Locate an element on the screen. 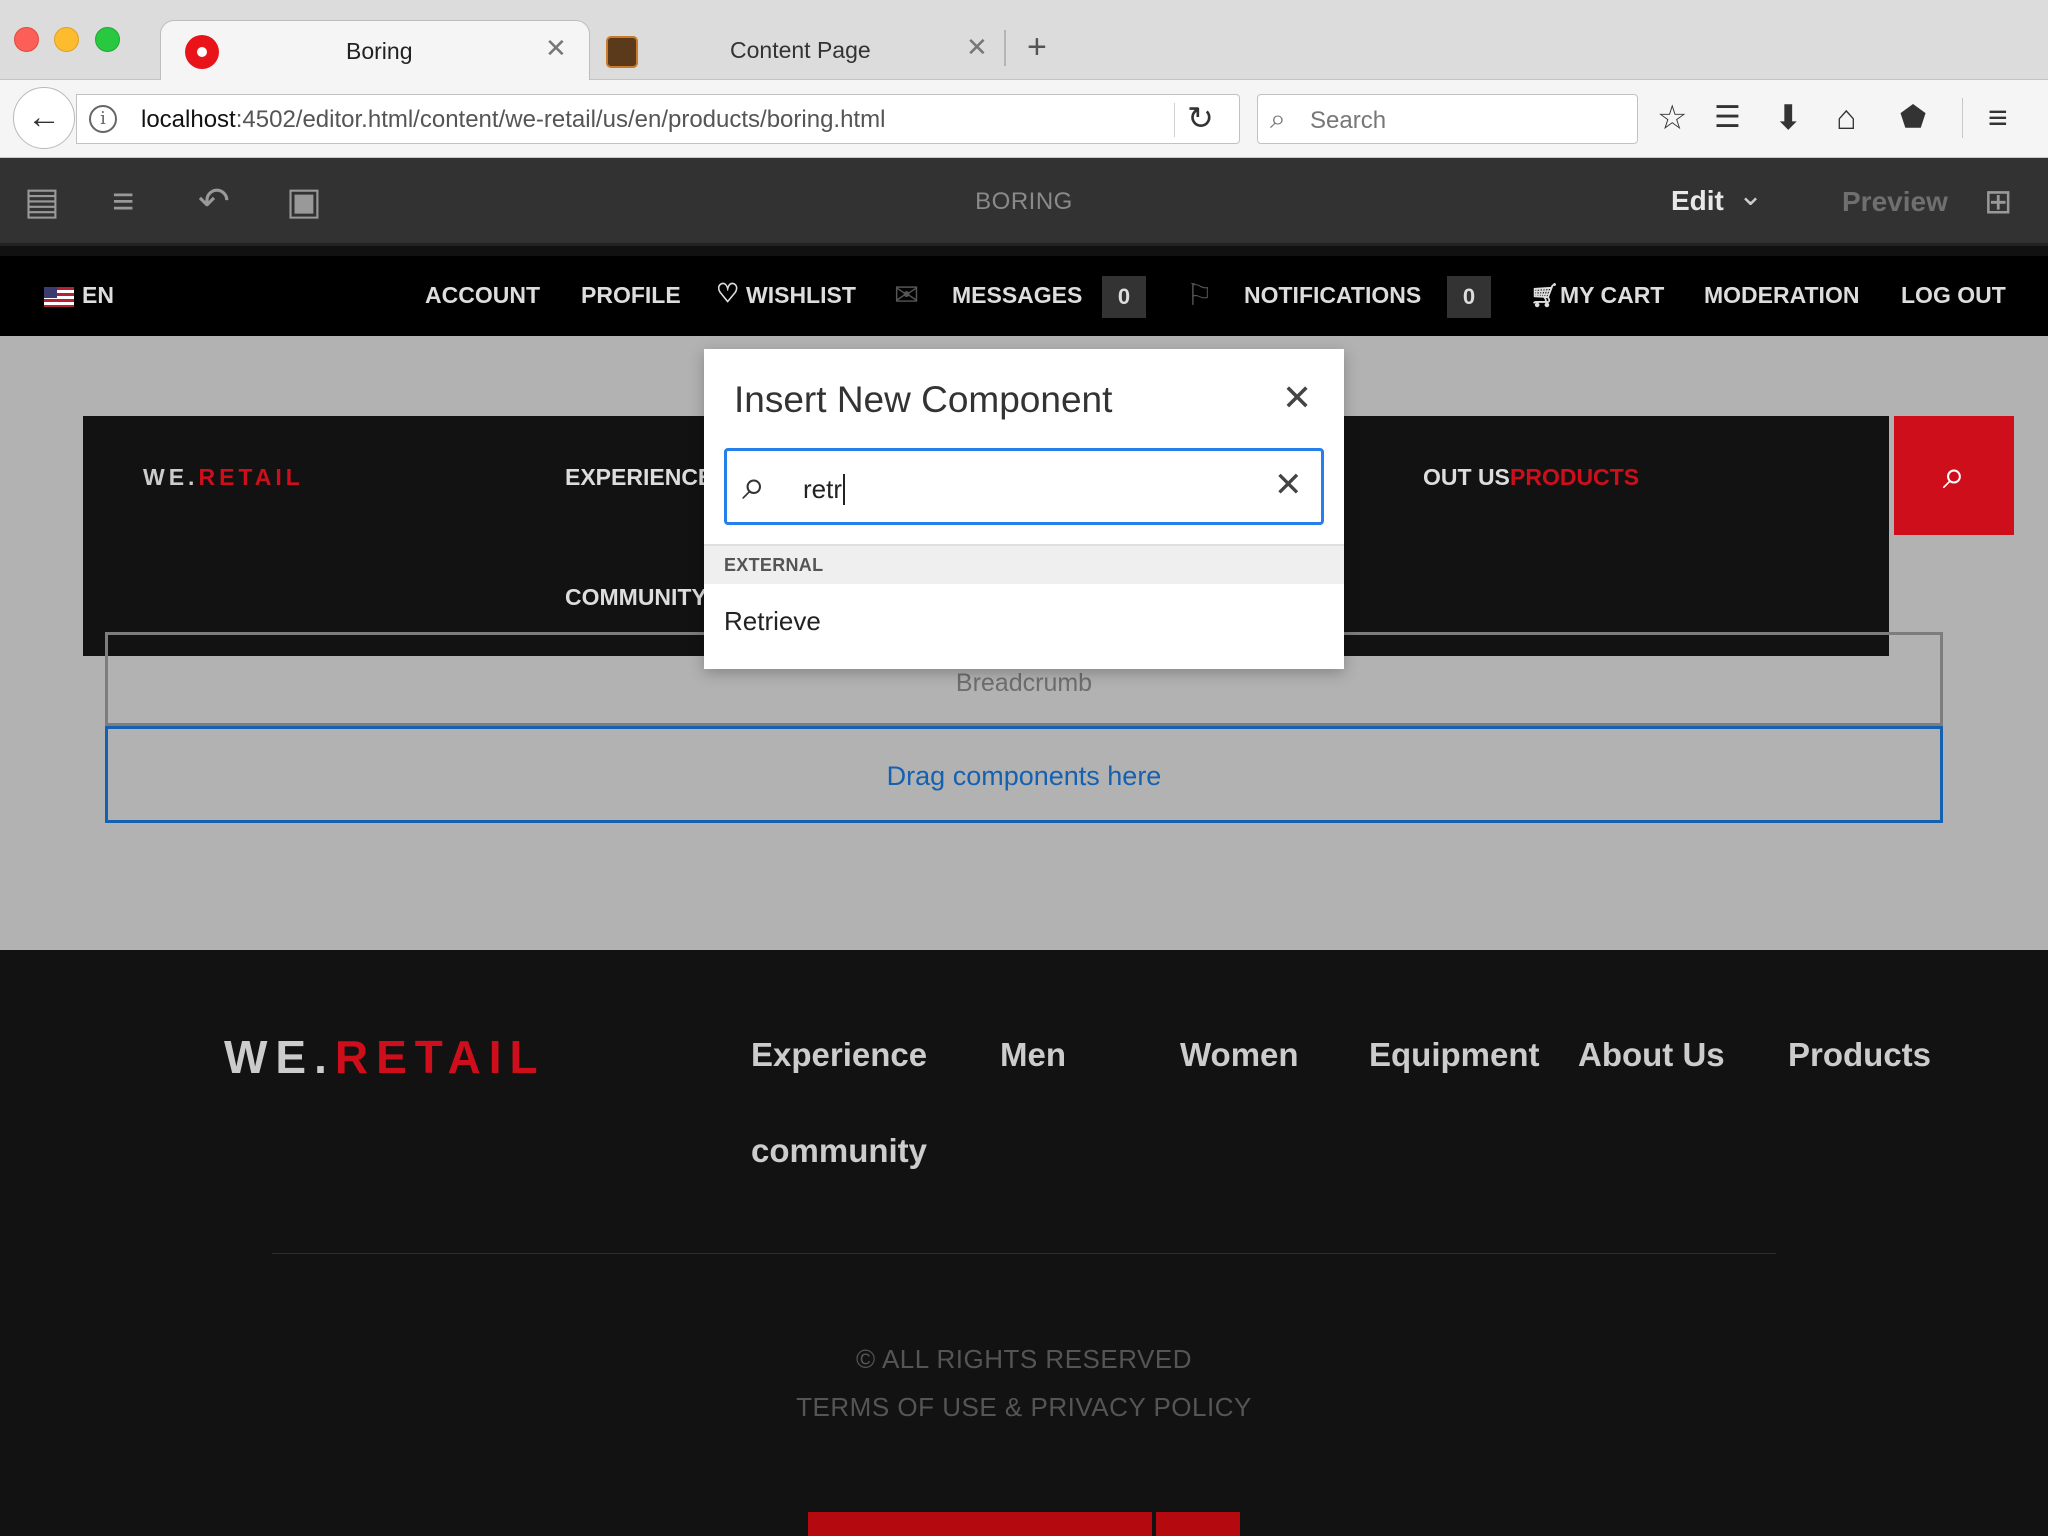 The image size is (2048, 1536). footer-nav-about-us: About Us is located at coordinates (1651, 1055).